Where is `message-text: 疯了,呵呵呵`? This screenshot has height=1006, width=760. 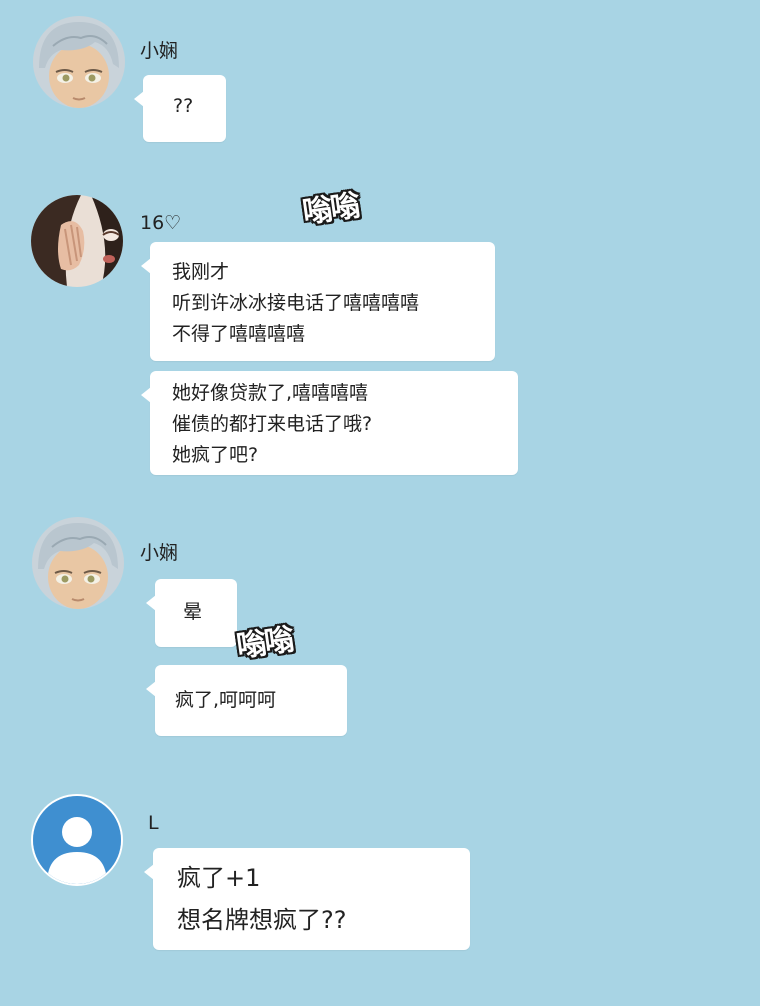 message-text: 疯了,呵呵呵 is located at coordinates (226, 700).